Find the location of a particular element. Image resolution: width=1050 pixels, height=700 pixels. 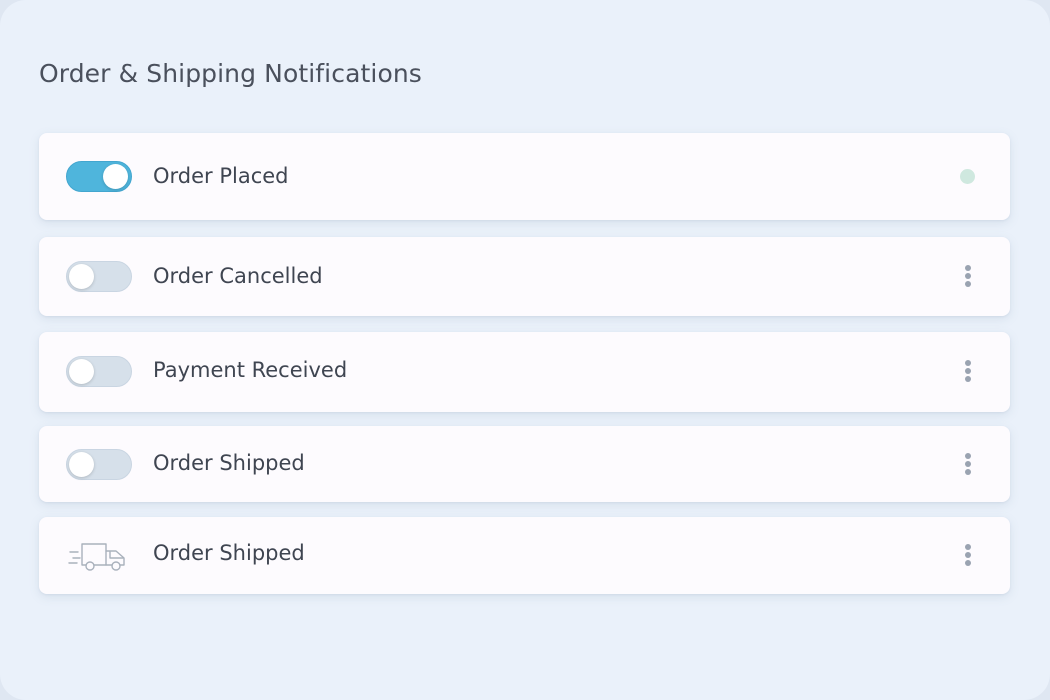

status-dot-icon is located at coordinates (967, 176).